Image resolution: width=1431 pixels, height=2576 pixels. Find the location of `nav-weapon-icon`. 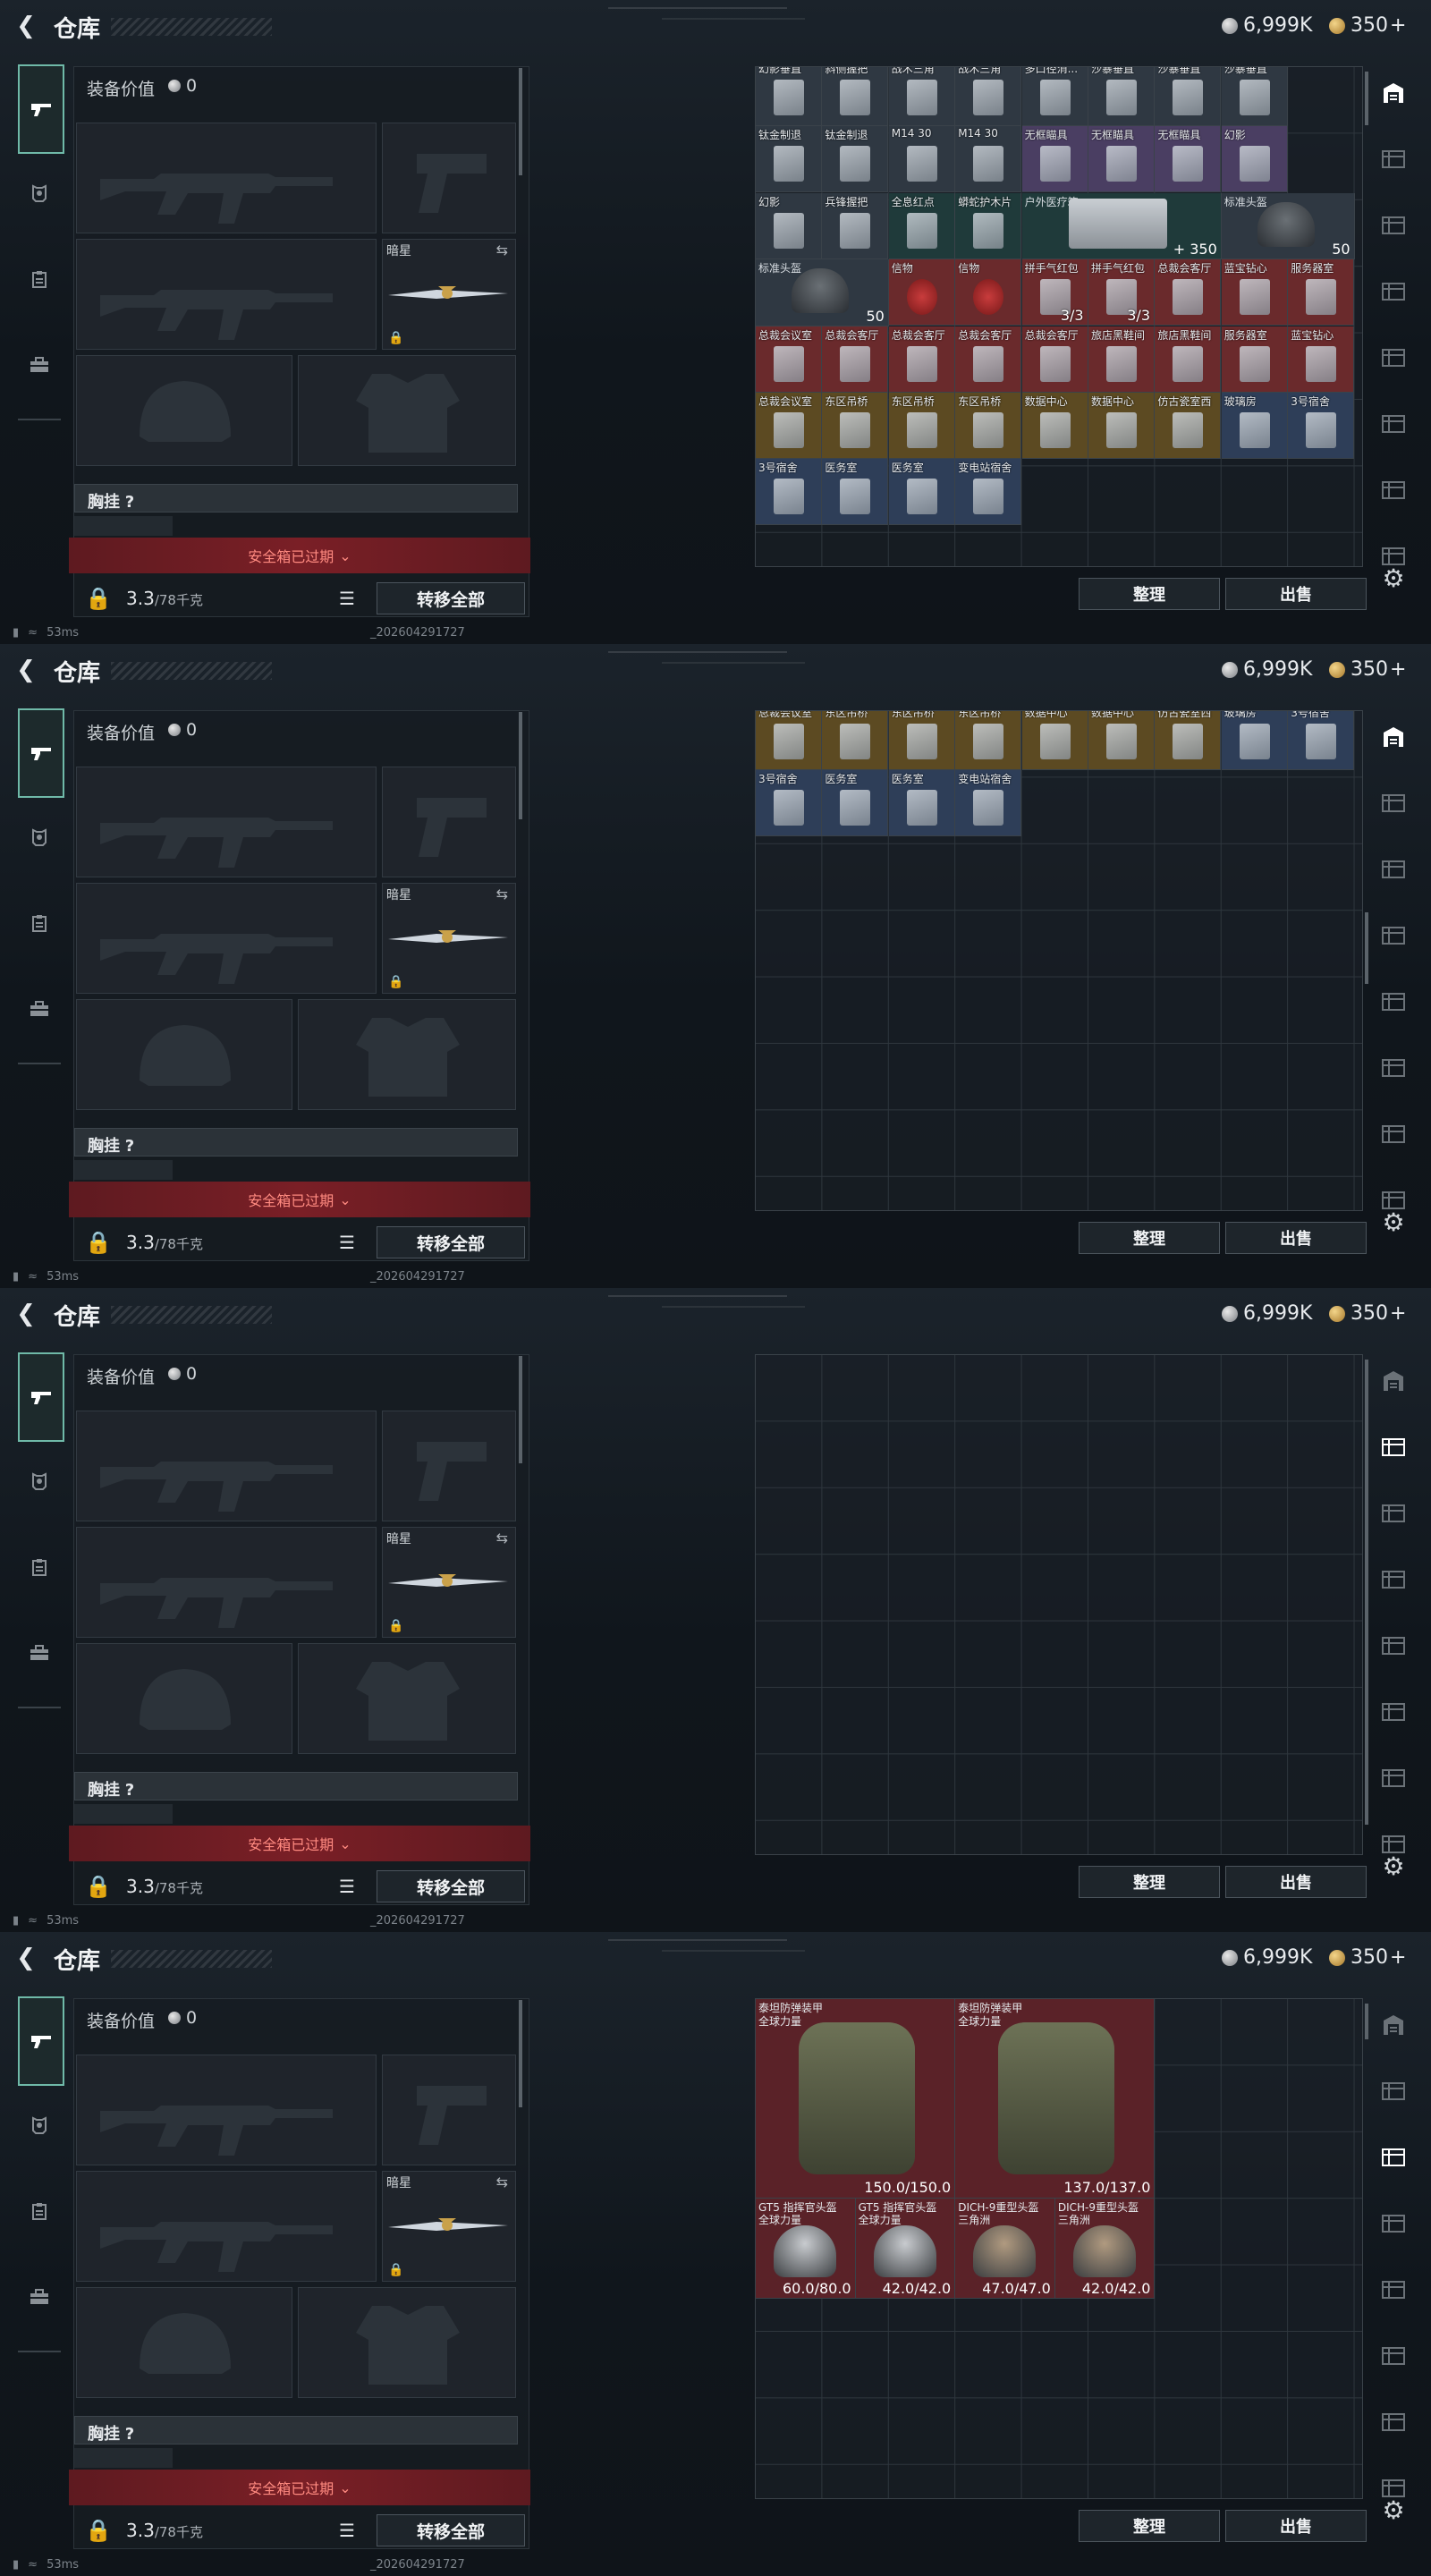

nav-weapon-icon is located at coordinates (41, 1397).